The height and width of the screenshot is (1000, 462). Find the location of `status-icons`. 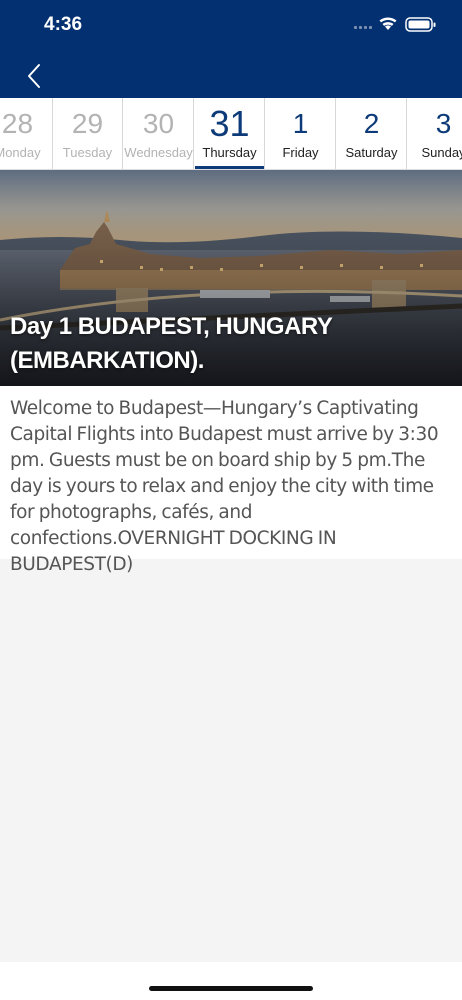

status-icons is located at coordinates (397, 25).